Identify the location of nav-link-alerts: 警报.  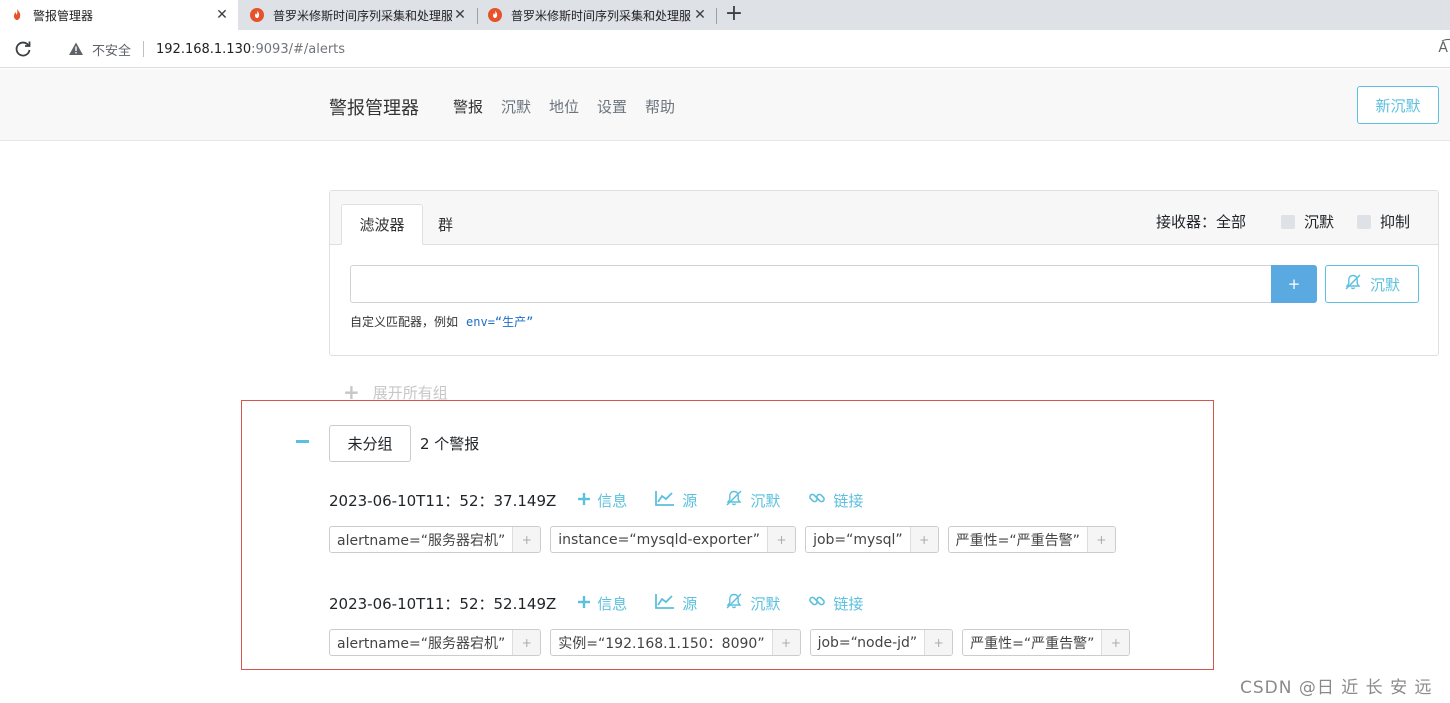
(468, 106).